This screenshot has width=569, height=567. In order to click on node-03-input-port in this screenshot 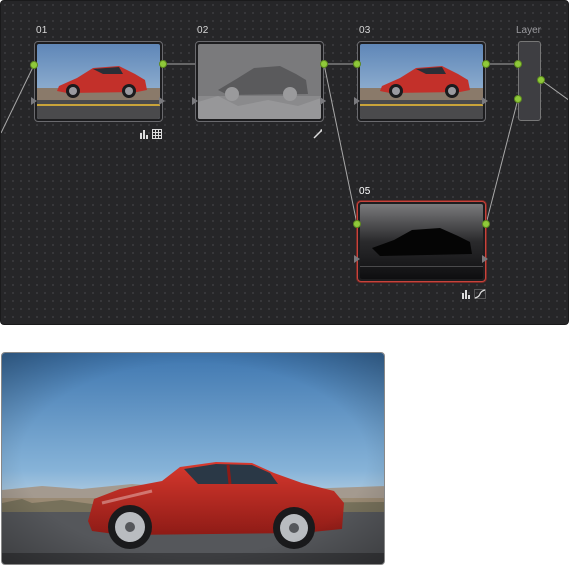, I will do `click(357, 64)`.